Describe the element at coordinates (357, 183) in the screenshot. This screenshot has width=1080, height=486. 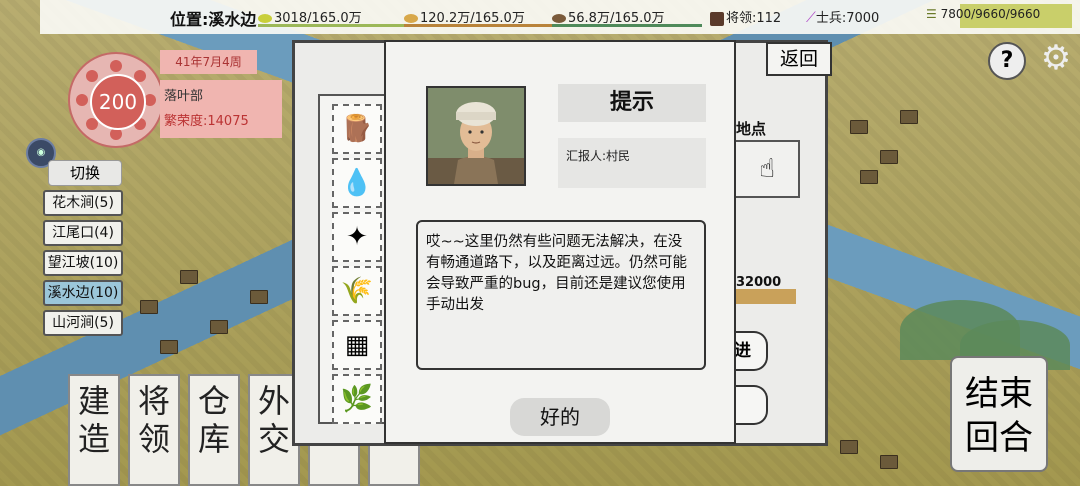
I see `water-item-icon: 💧` at that location.